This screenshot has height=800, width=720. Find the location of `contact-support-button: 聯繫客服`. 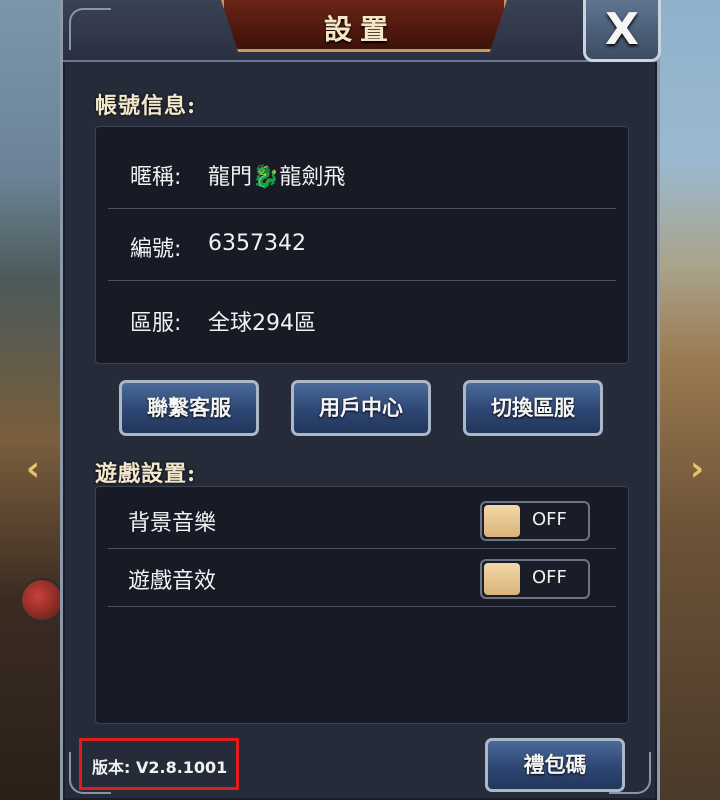

contact-support-button: 聯繫客服 is located at coordinates (189, 408).